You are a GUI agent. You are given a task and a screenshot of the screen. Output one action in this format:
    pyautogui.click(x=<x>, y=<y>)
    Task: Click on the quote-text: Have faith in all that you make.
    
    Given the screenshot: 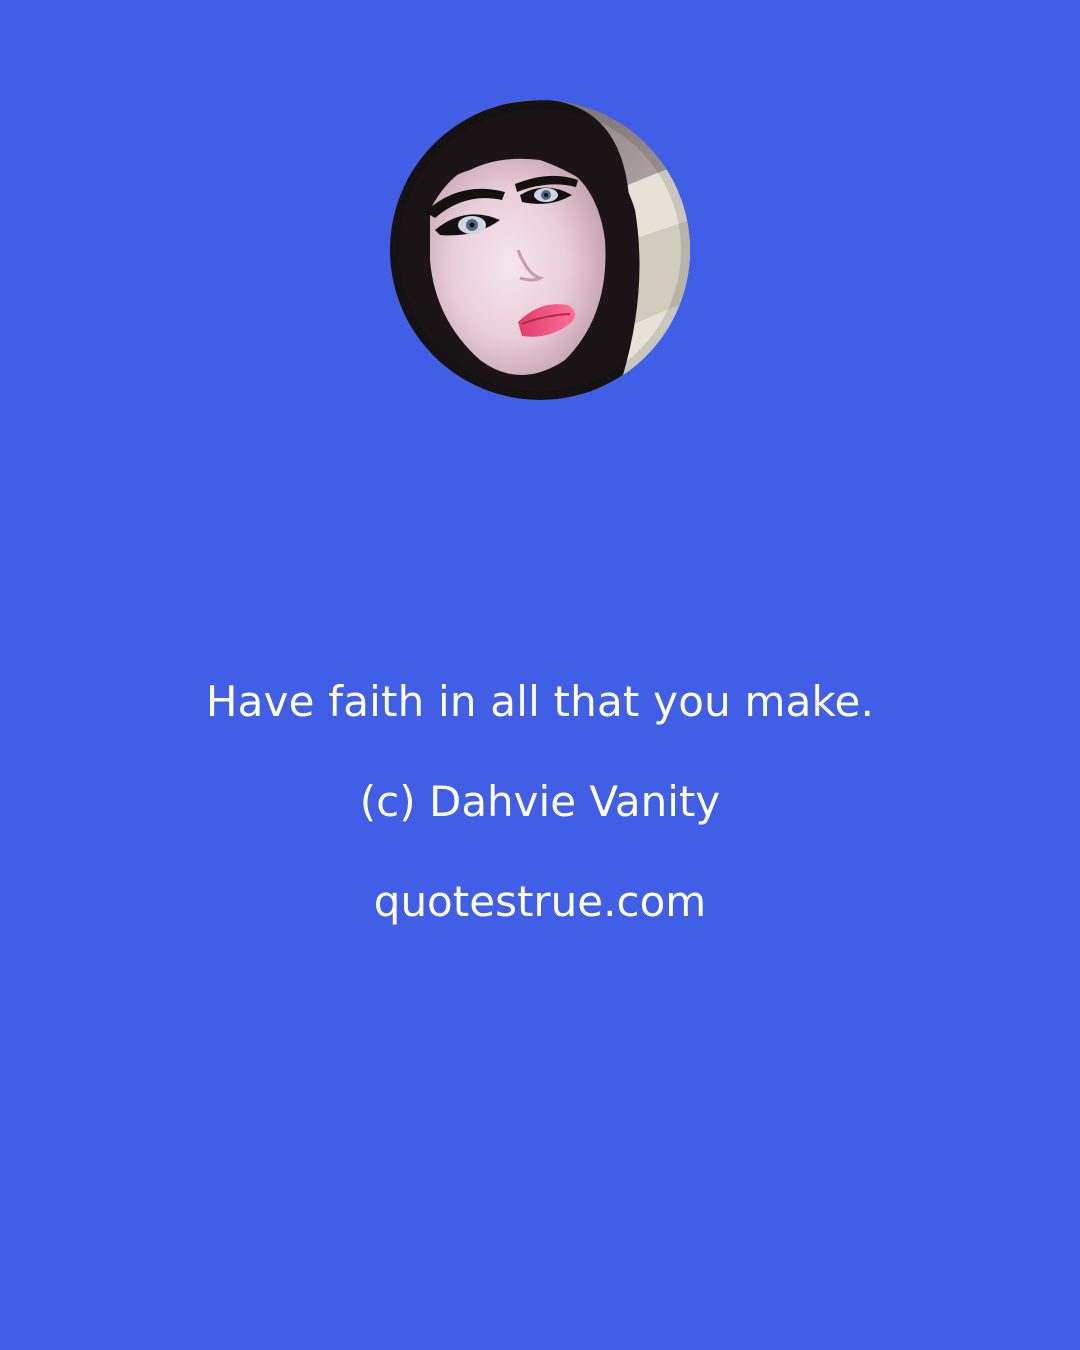 What is the action you would take?
    pyautogui.click(x=540, y=701)
    